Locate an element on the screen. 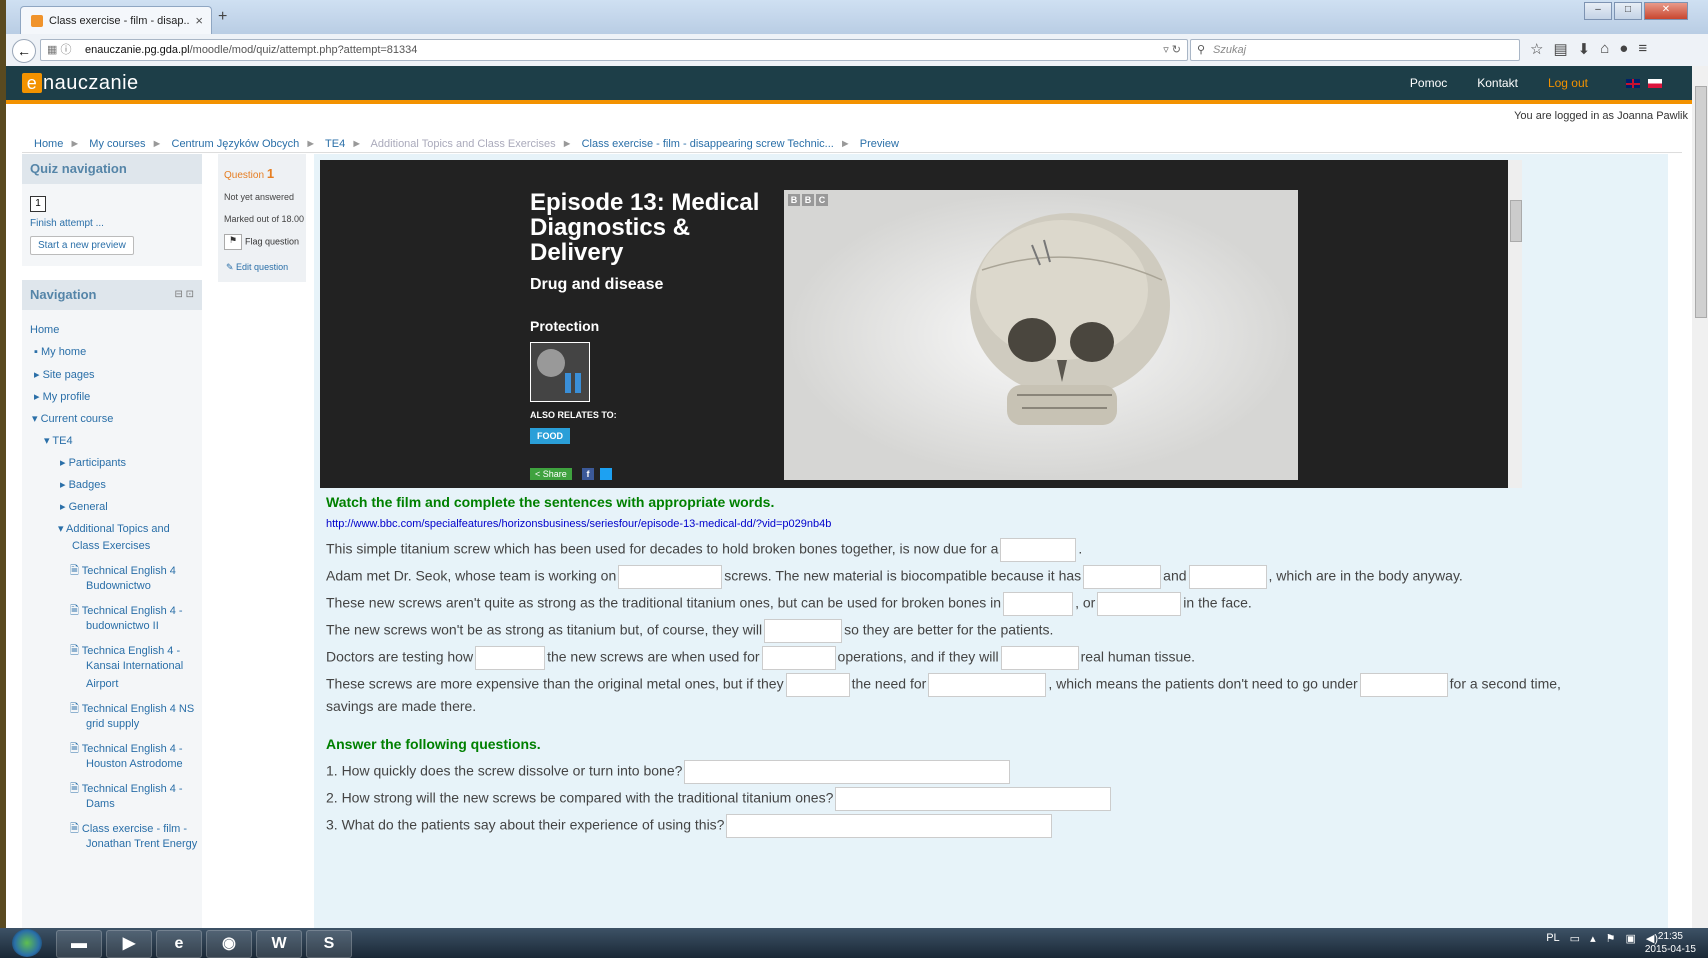 This screenshot has height=958, width=1708. start-new-preview-button: Start a new preview is located at coordinates (82, 245).